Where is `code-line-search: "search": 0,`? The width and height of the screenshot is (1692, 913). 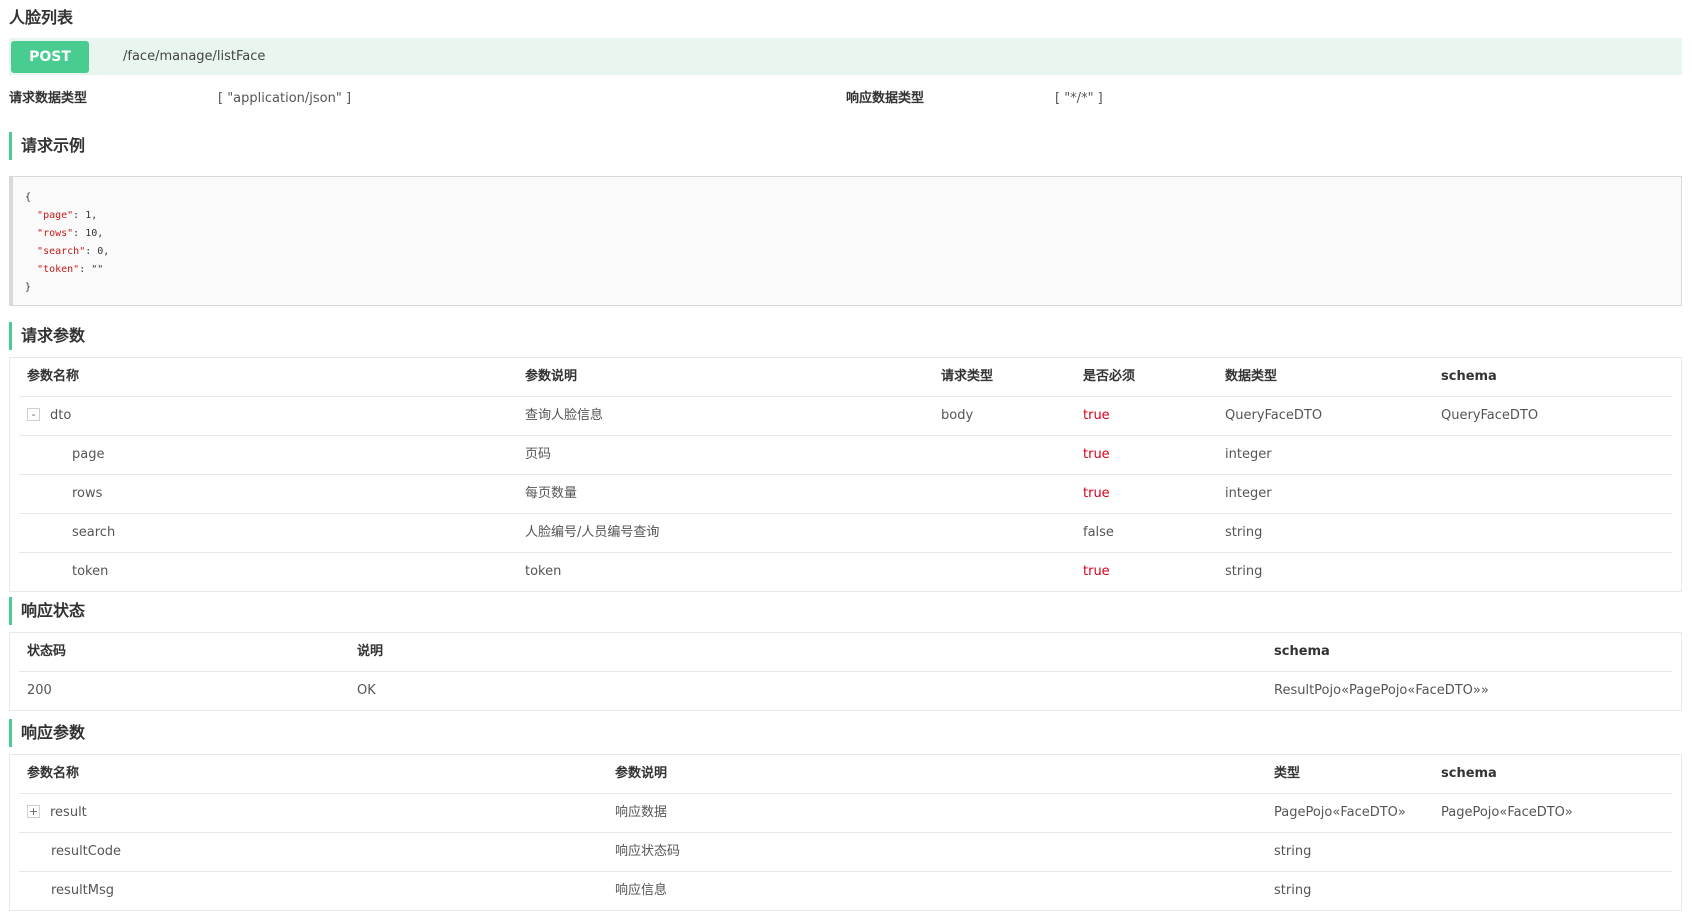
code-line-search: "search": 0, is located at coordinates (73, 251).